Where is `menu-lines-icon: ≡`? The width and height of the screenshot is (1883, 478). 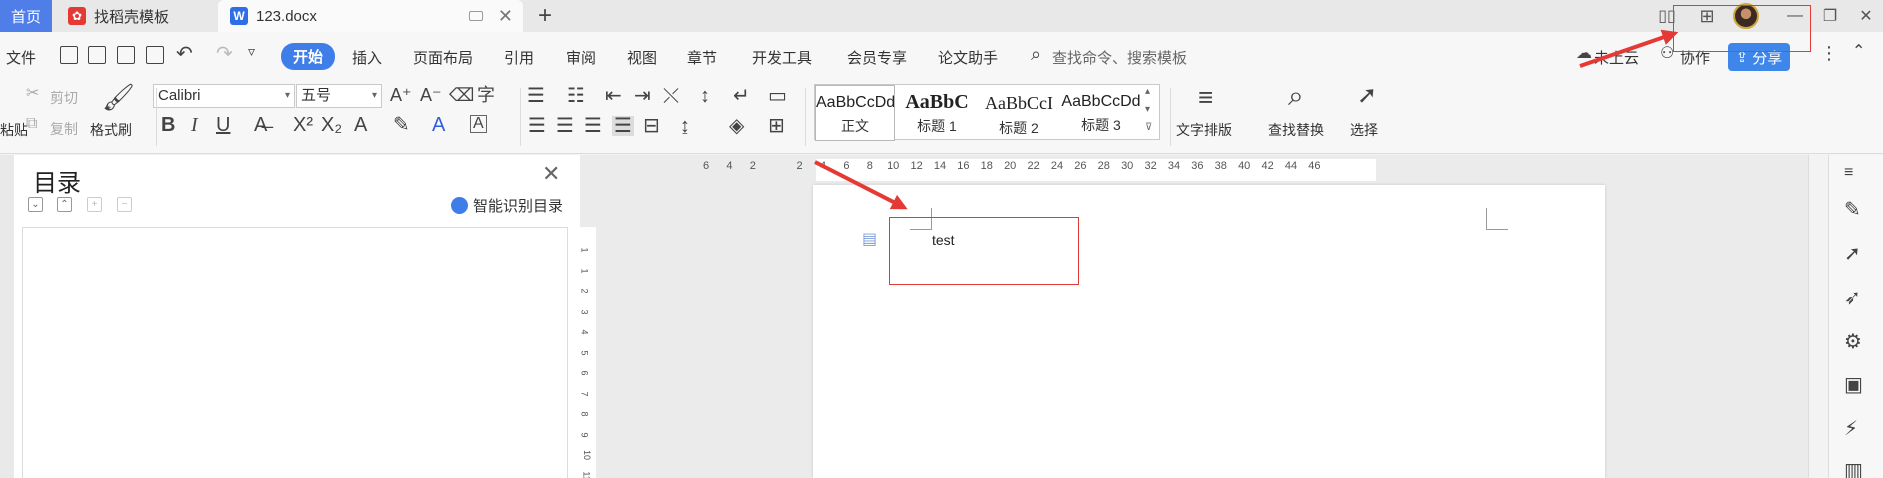
menu-lines-icon: ≡ is located at coordinates (1848, 173).